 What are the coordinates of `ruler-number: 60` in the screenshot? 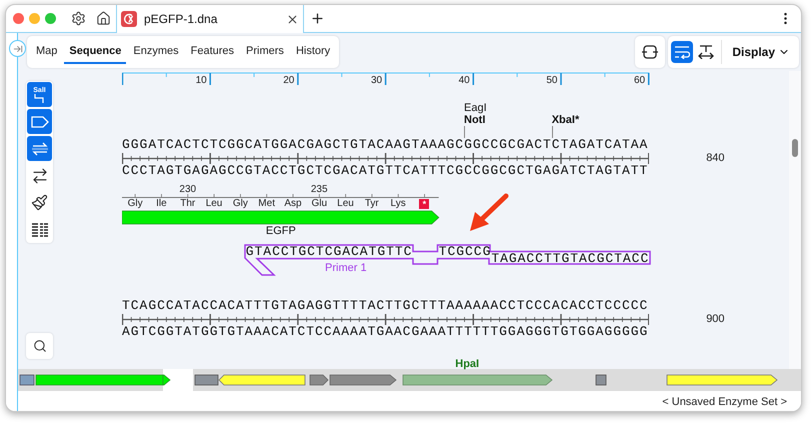 It's located at (640, 81).